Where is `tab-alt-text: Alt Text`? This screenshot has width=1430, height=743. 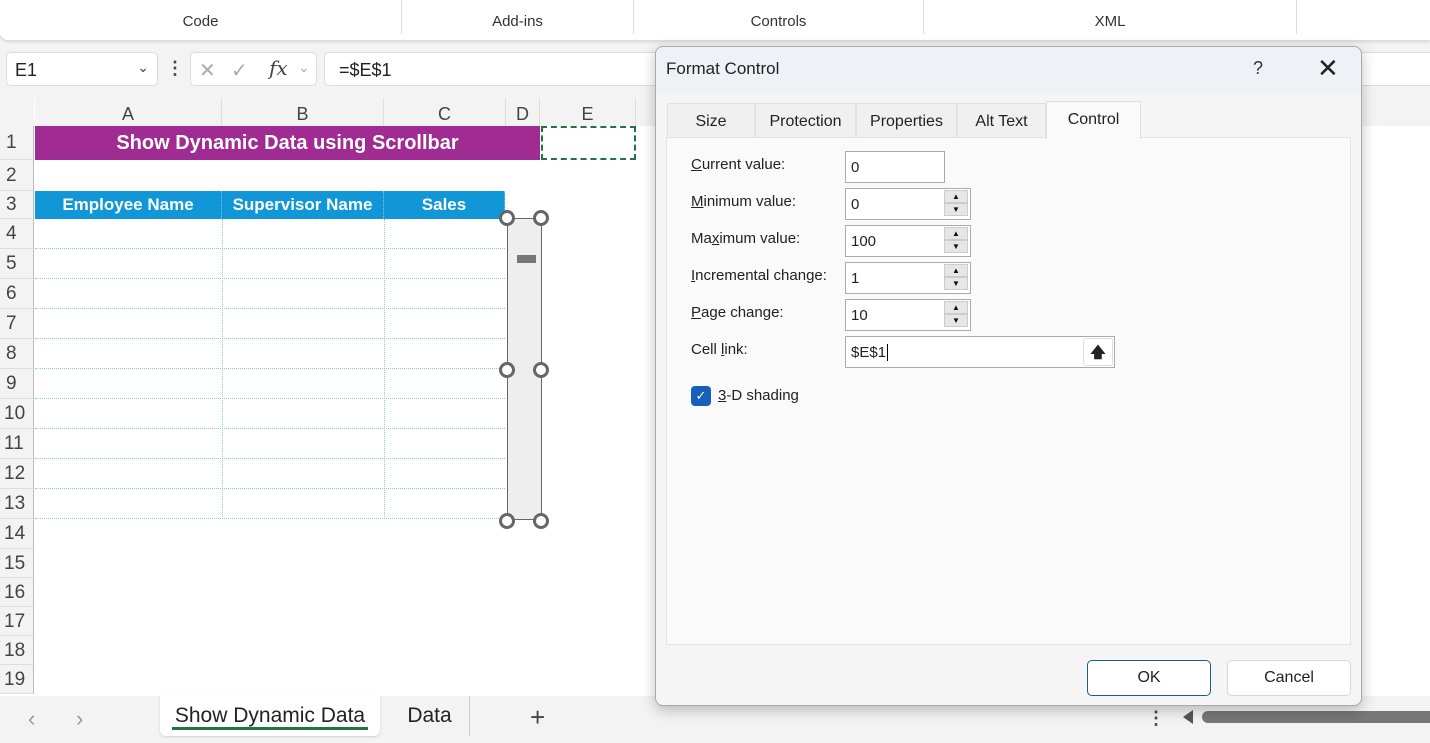
tab-alt-text: Alt Text is located at coordinates (1001, 120).